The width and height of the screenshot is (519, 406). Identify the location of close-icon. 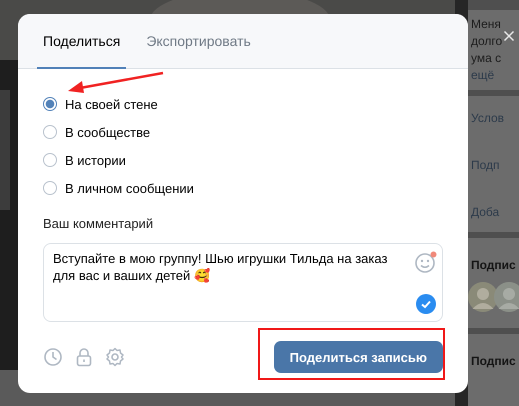
(509, 36).